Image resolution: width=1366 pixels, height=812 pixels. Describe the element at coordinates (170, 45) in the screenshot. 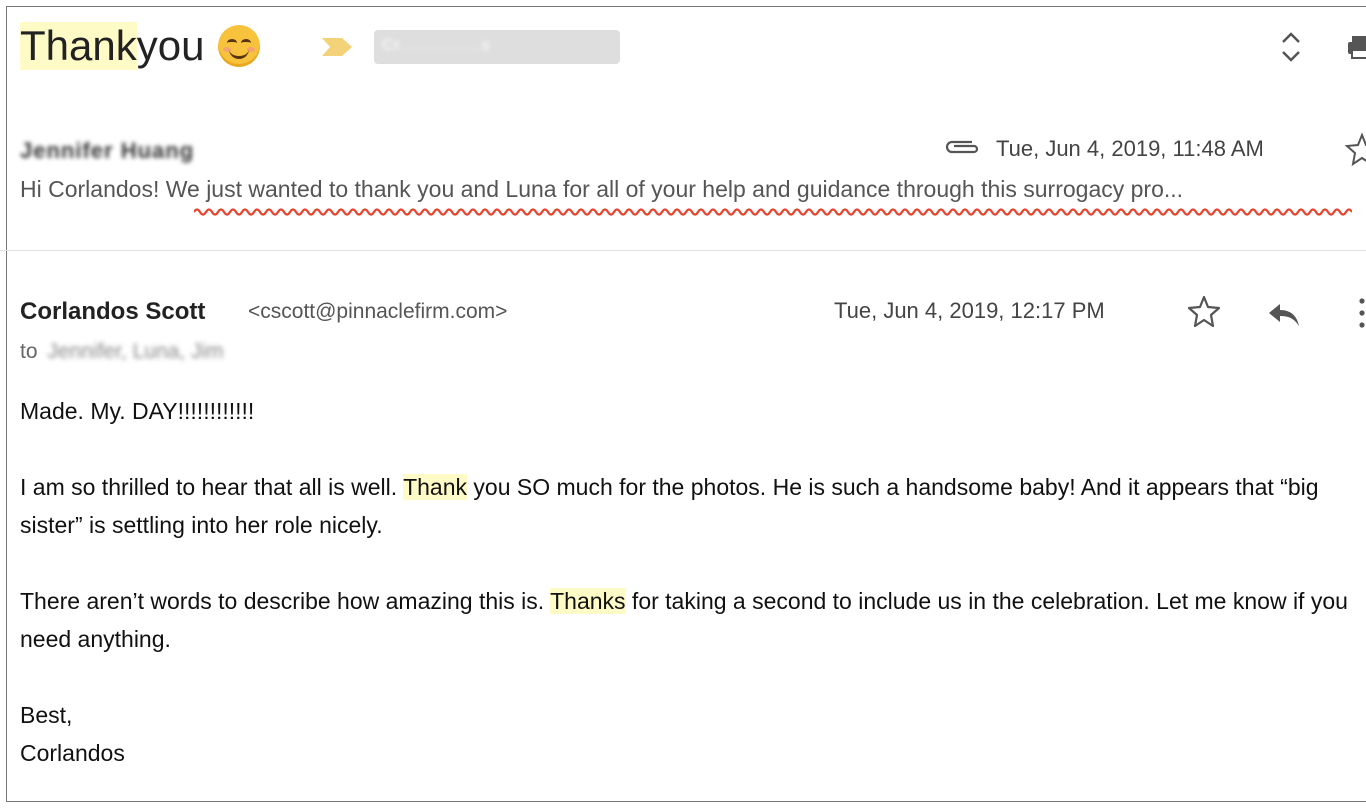

I see `subject-text: you` at that location.